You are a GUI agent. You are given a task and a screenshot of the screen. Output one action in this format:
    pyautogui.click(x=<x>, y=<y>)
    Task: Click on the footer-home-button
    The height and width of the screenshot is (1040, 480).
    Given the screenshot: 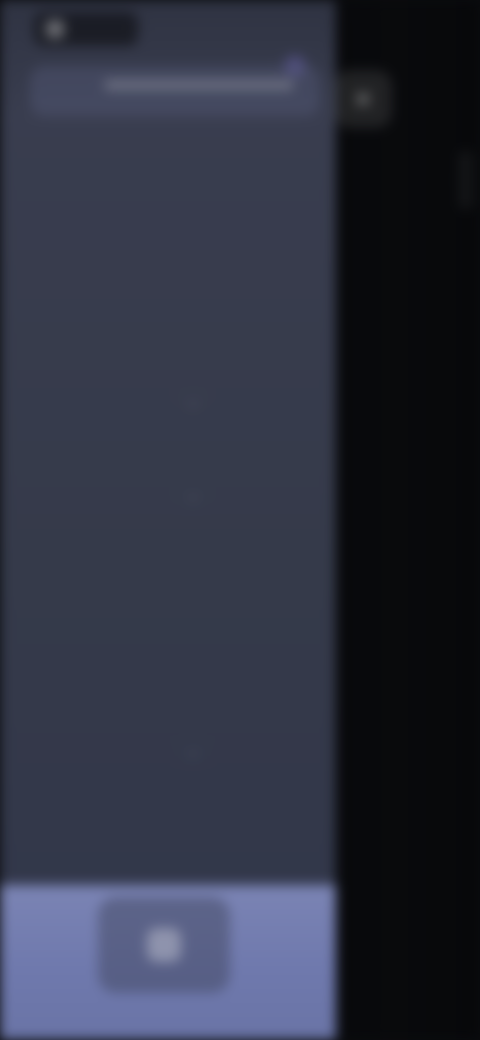 What is the action you would take?
    pyautogui.click(x=164, y=945)
    